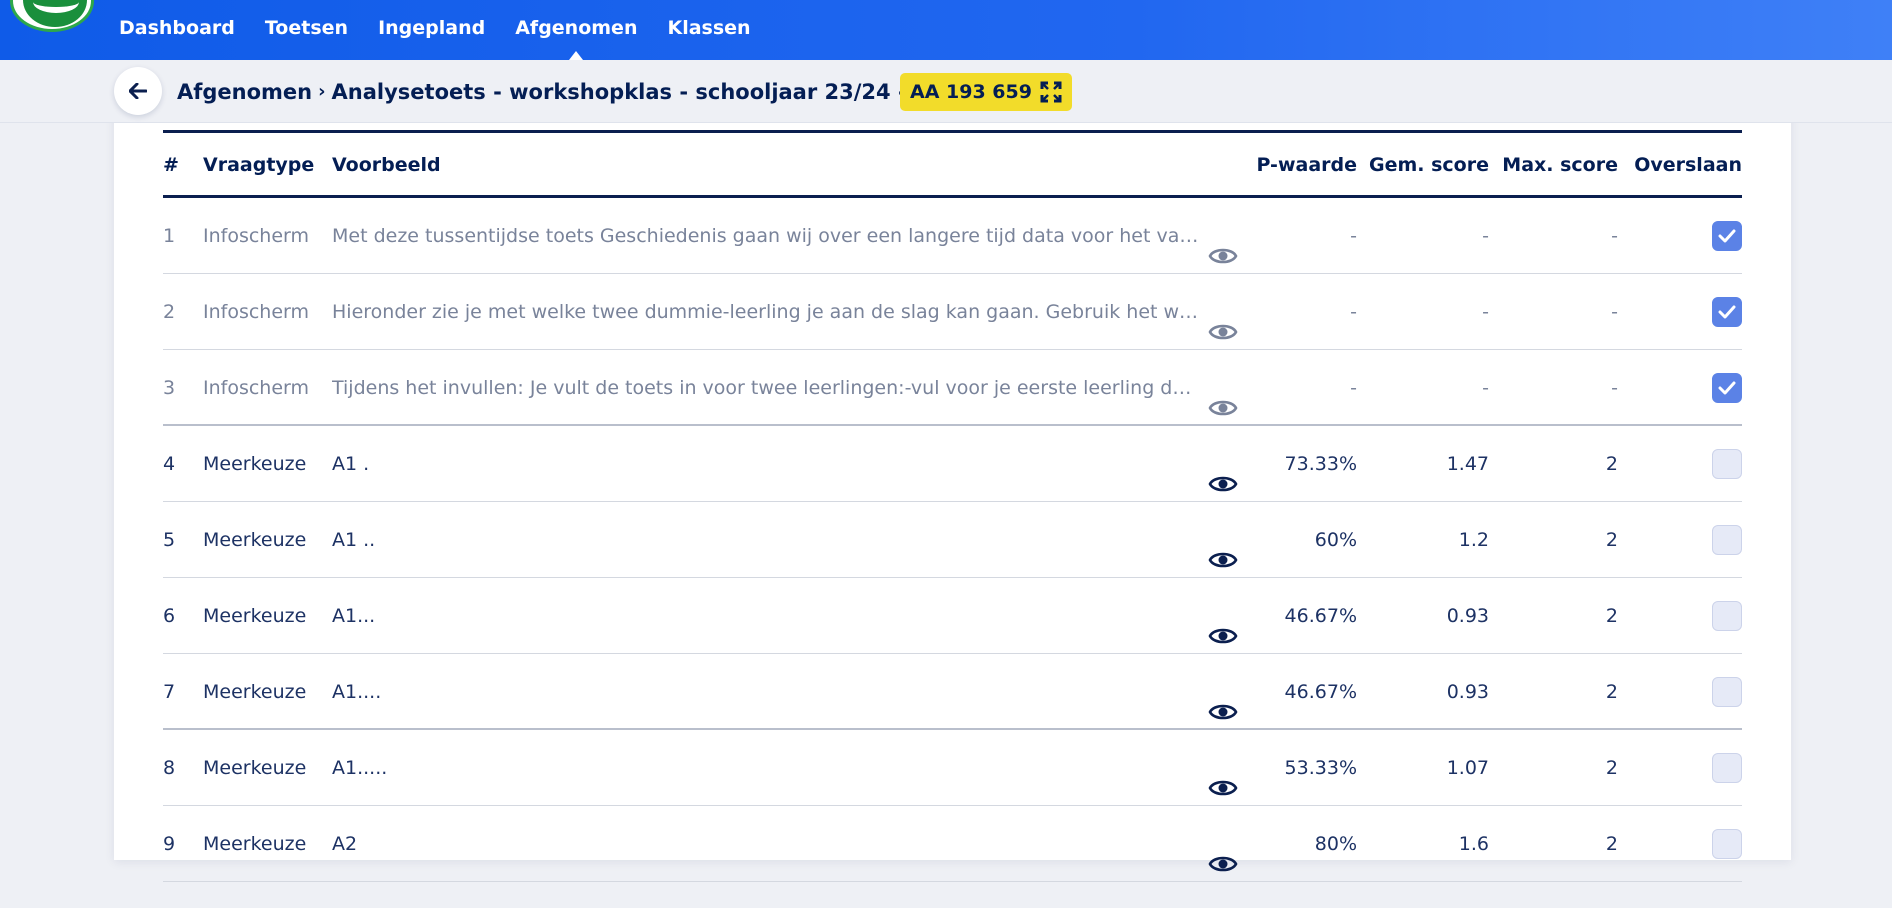 The image size is (1892, 908). I want to click on question-number: 8, so click(169, 768).